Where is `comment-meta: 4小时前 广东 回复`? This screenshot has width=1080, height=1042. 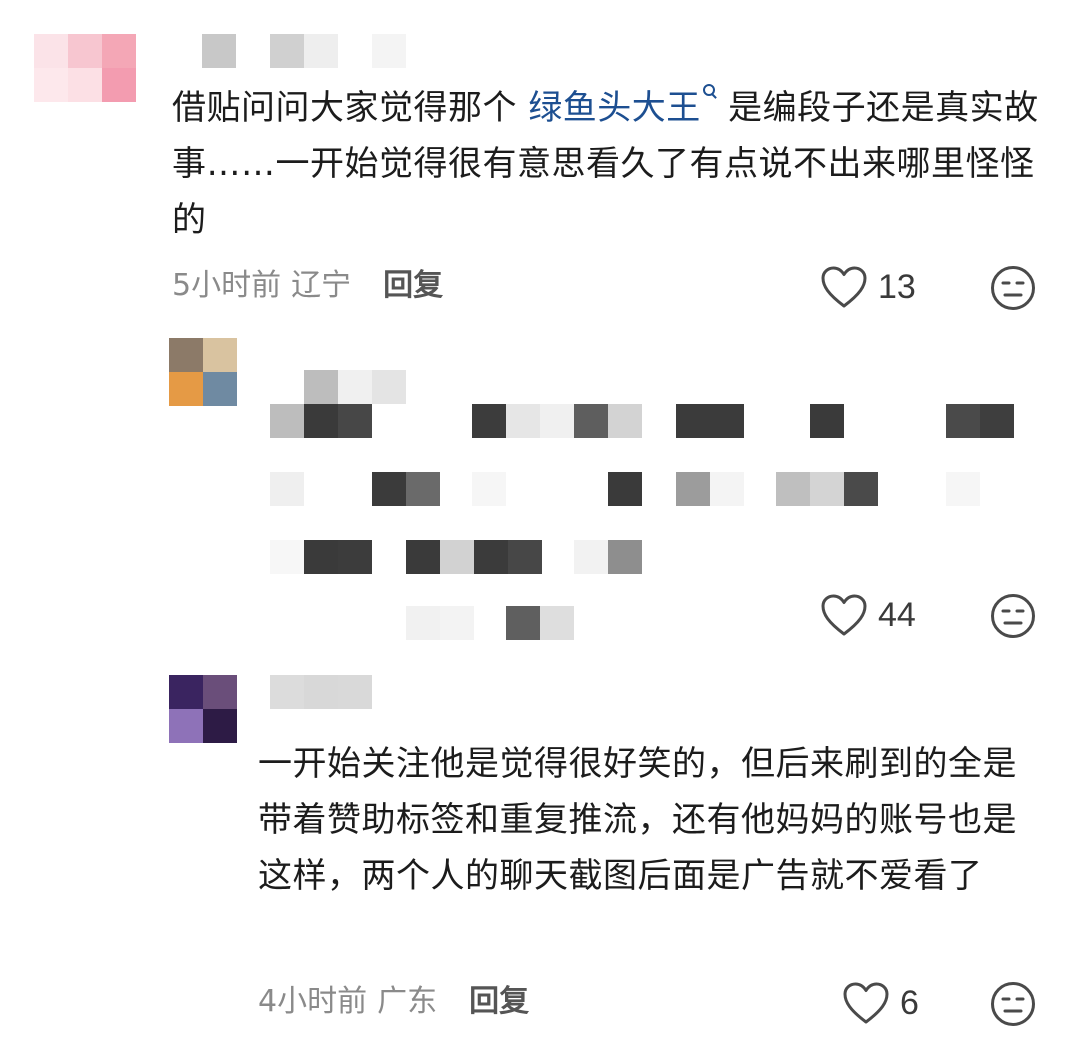
comment-meta: 4小时前 广东 回复 is located at coordinates (393, 1002).